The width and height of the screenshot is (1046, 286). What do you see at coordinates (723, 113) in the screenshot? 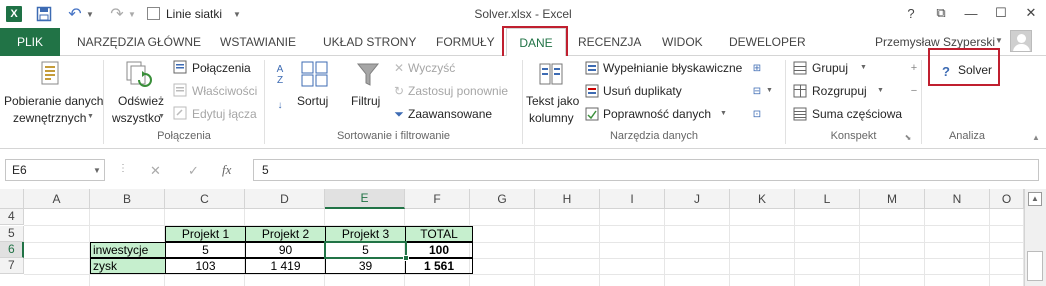
I see `data-validation-dropdown-icon: ▼` at bounding box center [723, 113].